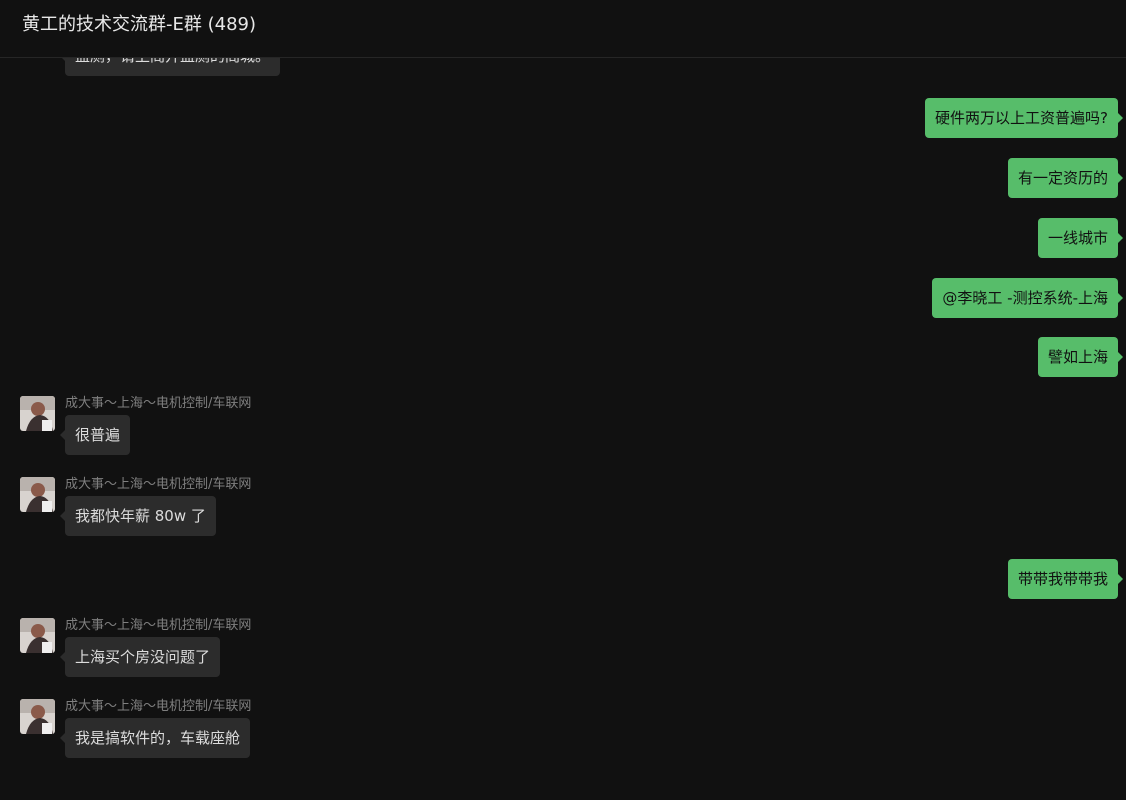 The width and height of the screenshot is (1126, 800). Describe the element at coordinates (563, 29) in the screenshot. I see `chat-header: 黄工的技术交流群-E群 (489)` at that location.